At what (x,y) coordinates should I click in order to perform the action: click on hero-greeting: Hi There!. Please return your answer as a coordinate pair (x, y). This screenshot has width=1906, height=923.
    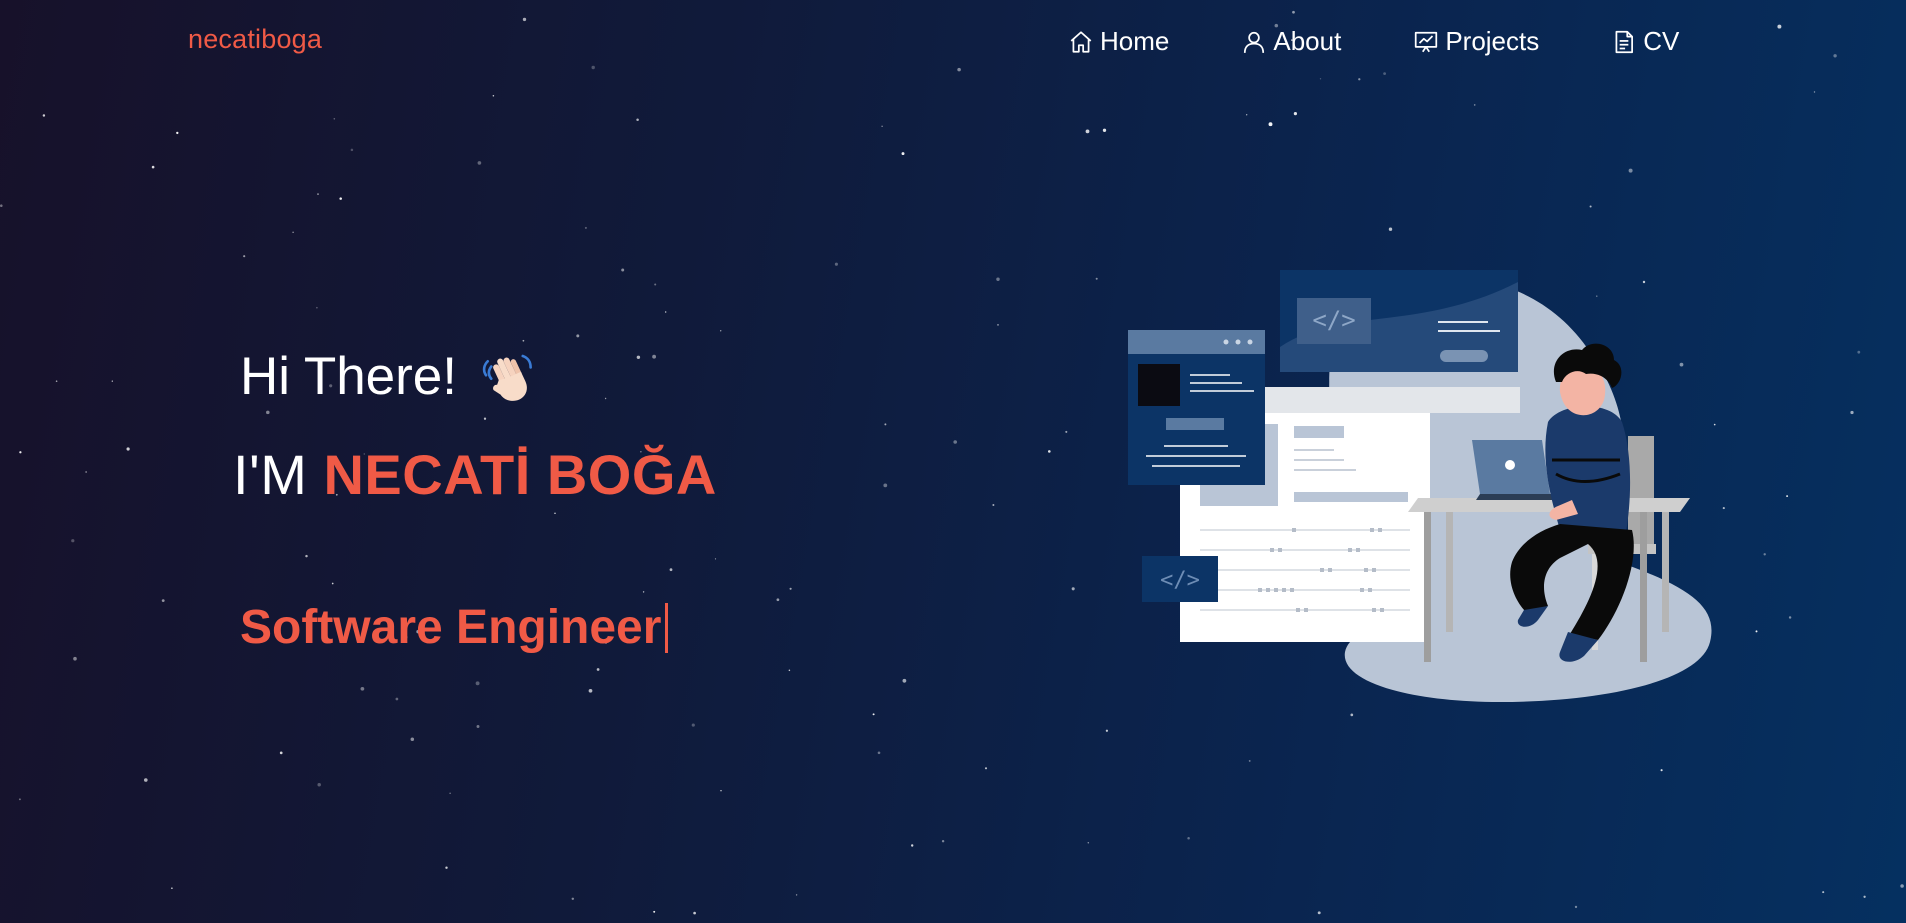
    Looking at the image, I should click on (387, 376).